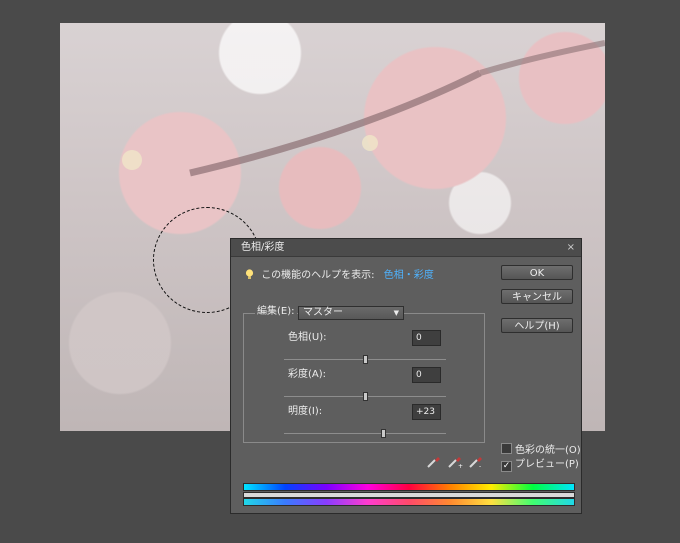 This screenshot has width=680, height=543. What do you see at coordinates (396, 313) in the screenshot?
I see `dropdown-arrow-icon: ▼` at bounding box center [396, 313].